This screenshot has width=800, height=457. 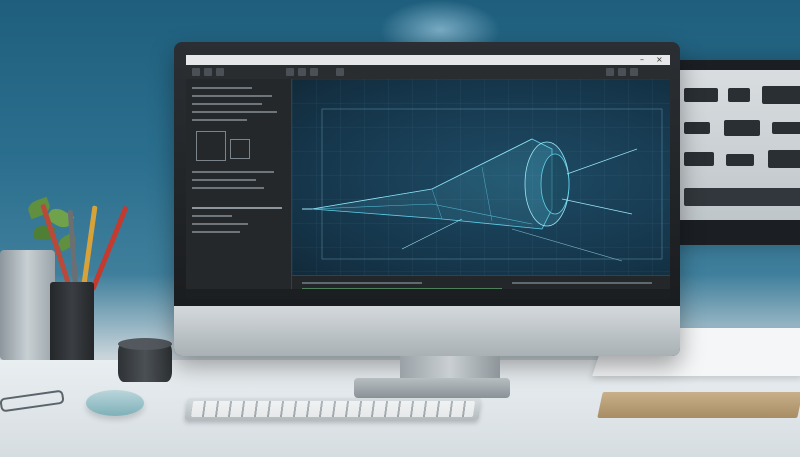 I want to click on desk-cylinder-top, so click(x=145, y=344).